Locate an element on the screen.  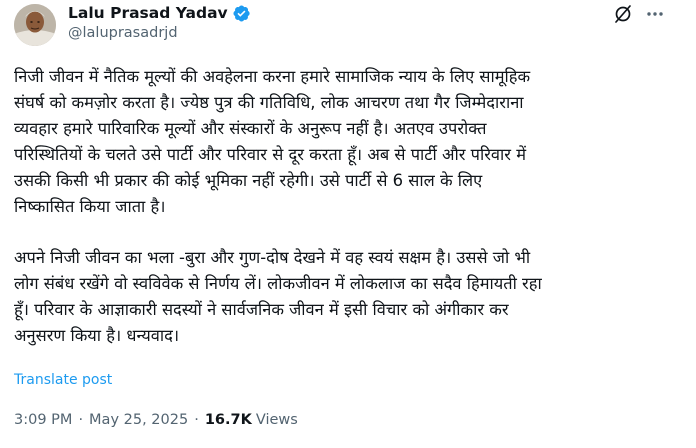
avatar is located at coordinates (35, 25).